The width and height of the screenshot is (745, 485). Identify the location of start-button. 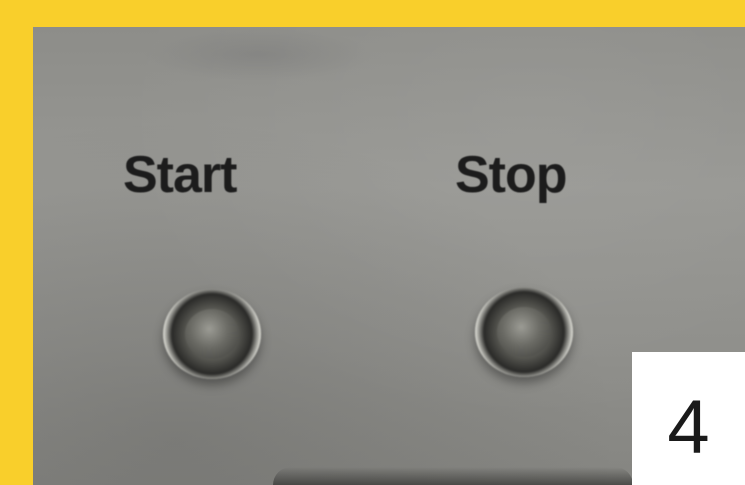
(212, 334).